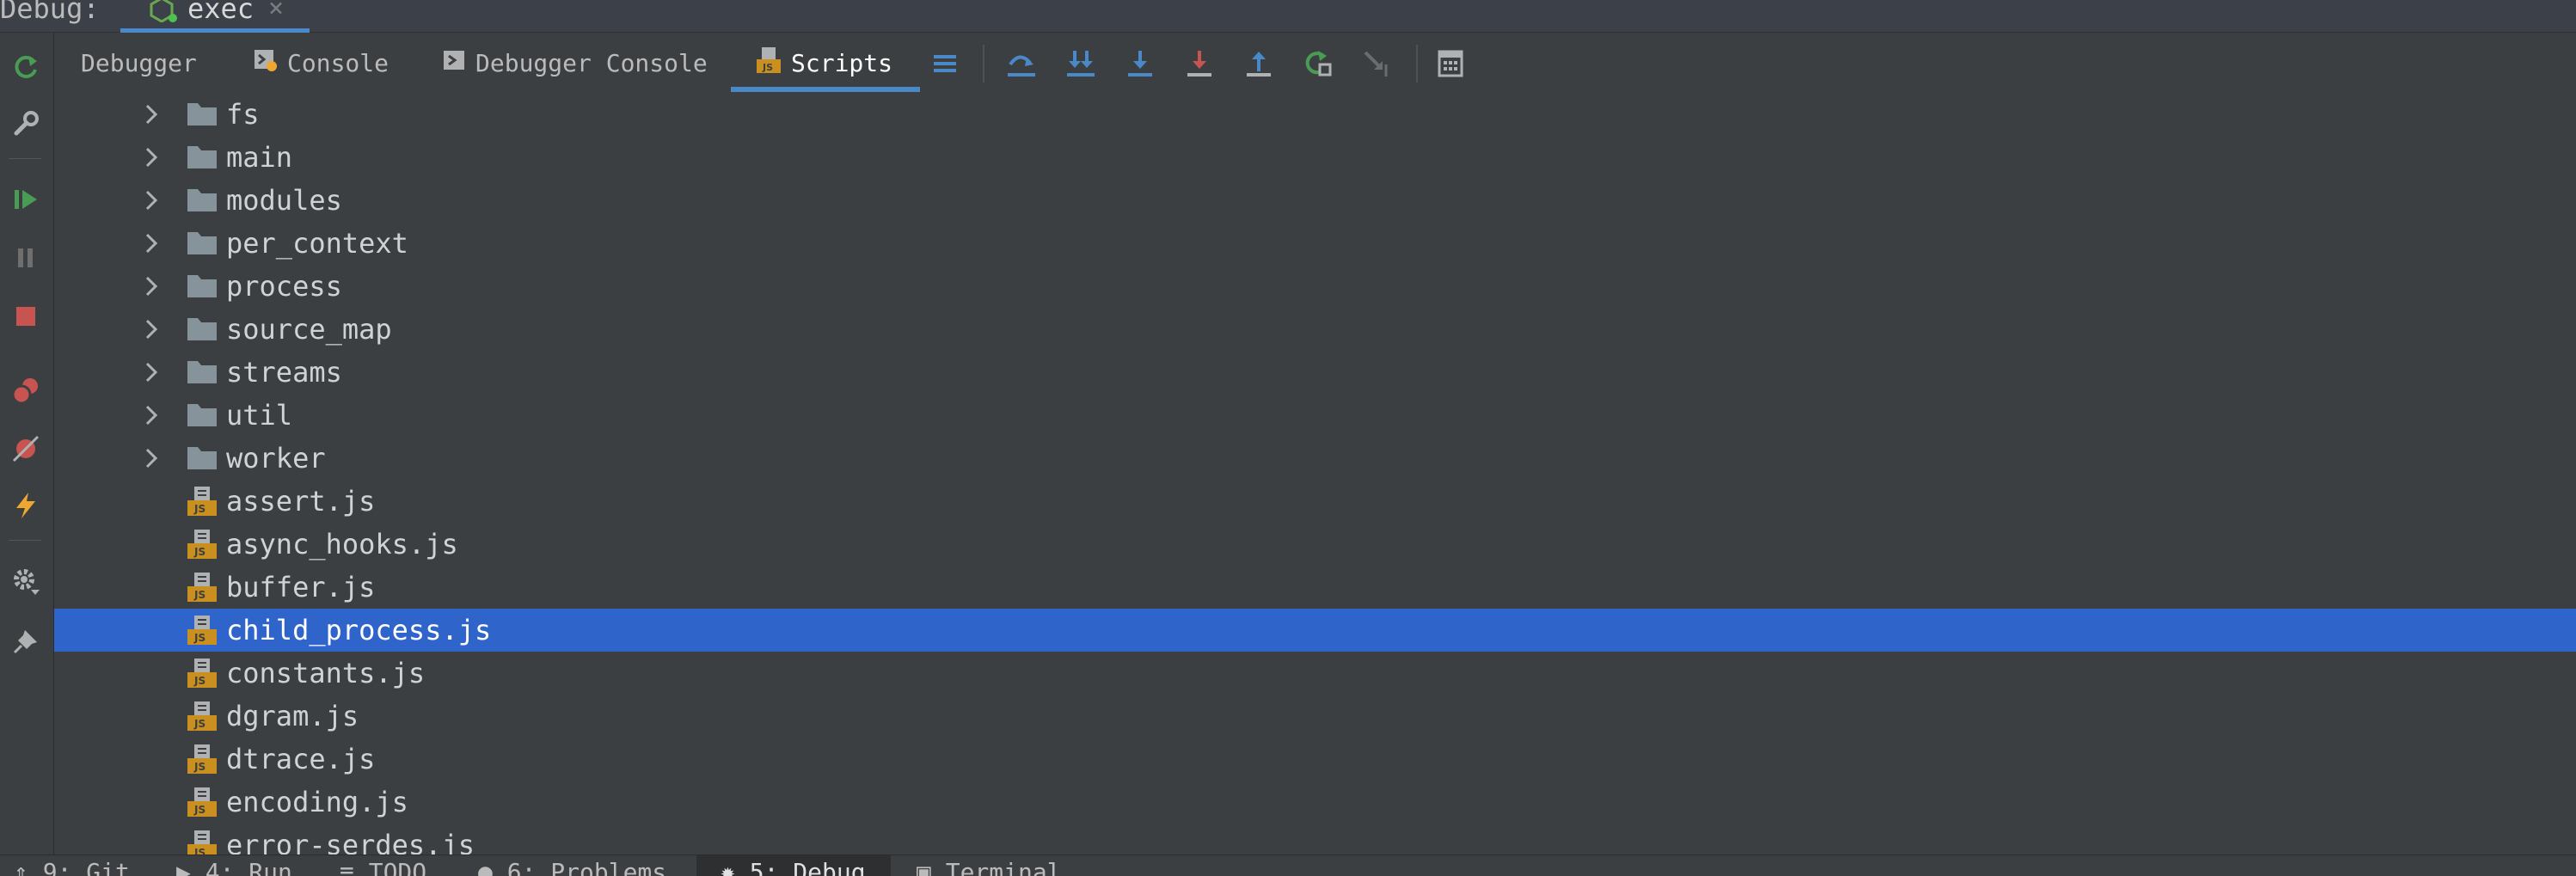  I want to click on tool-terminal: ▣ Terminal, so click(989, 865).